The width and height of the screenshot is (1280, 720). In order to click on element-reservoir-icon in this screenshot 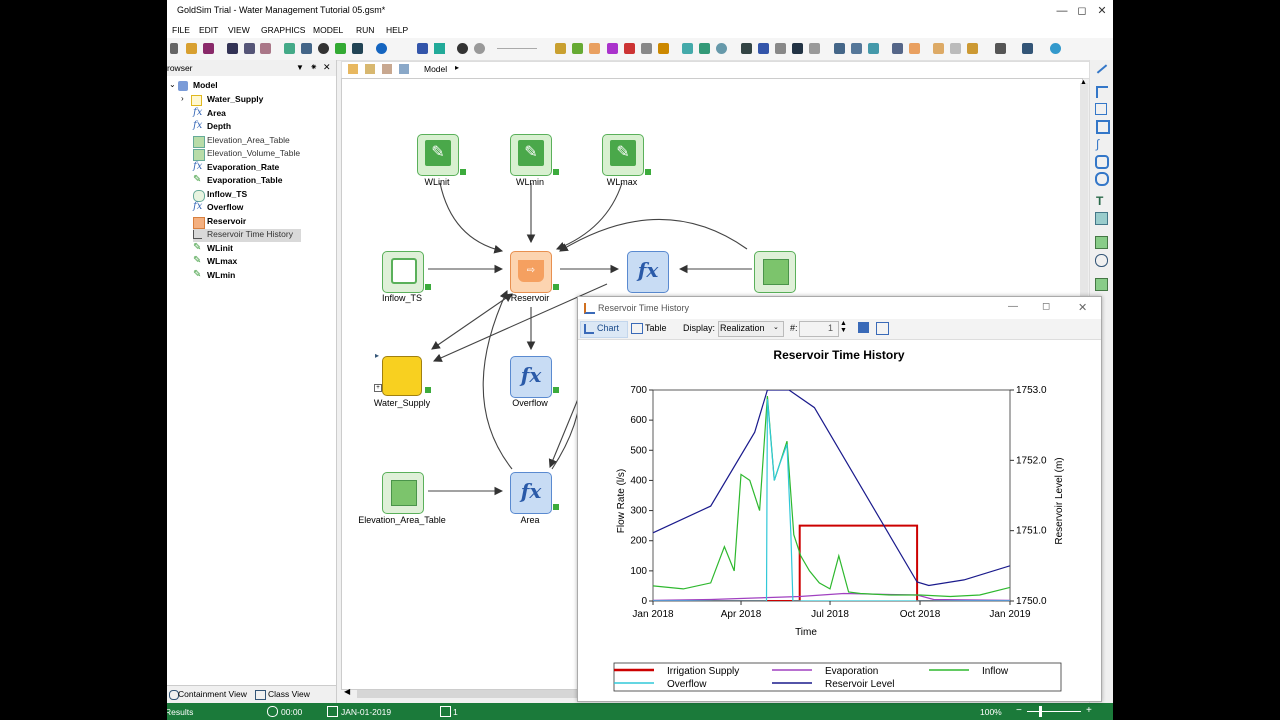, I will do `click(594, 48)`.